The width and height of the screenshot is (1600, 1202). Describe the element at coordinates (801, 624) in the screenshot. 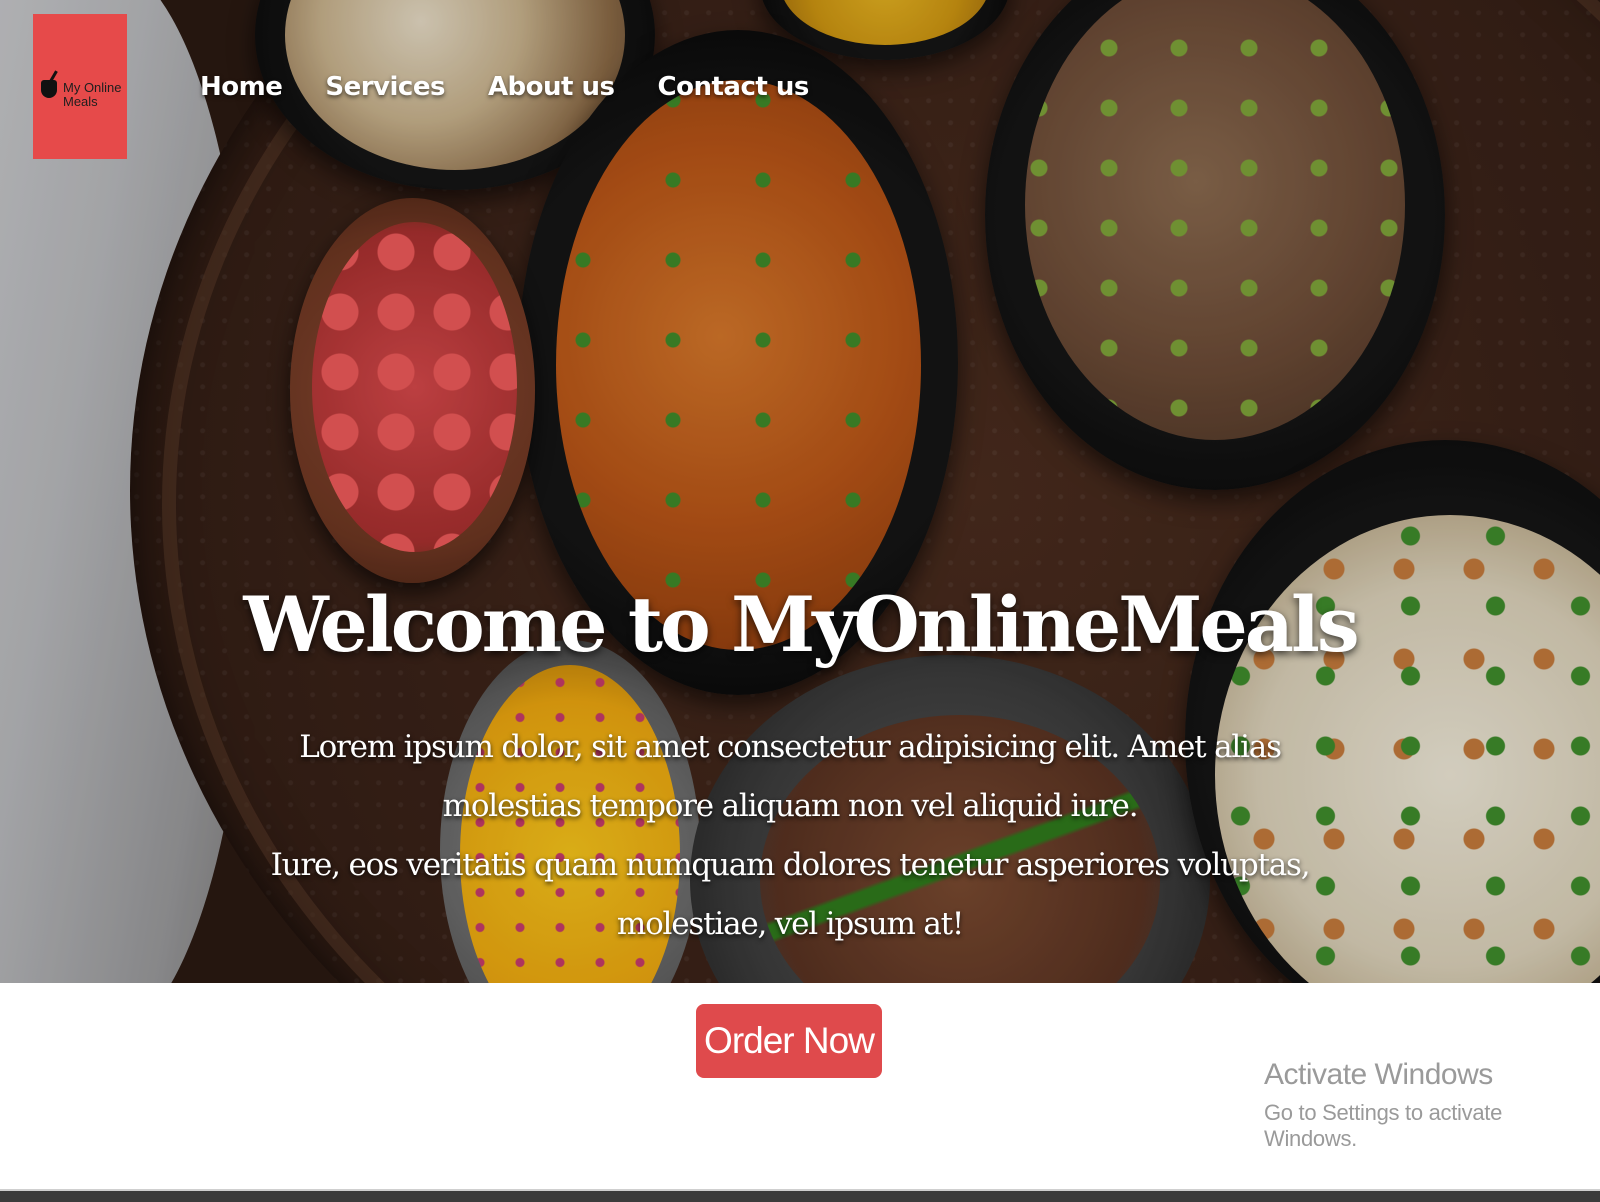

I see `hero-title: Welcome to MyOnlineMeals` at that location.